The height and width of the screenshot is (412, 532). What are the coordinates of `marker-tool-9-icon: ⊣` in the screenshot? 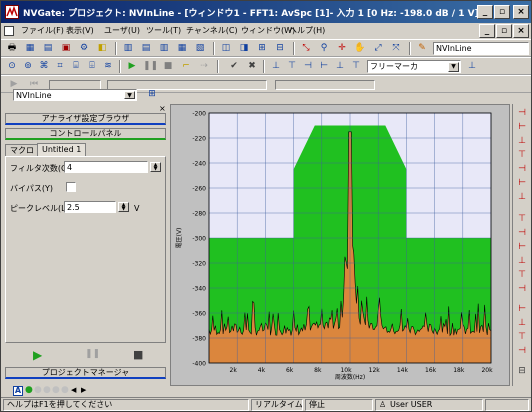 It's located at (522, 233).